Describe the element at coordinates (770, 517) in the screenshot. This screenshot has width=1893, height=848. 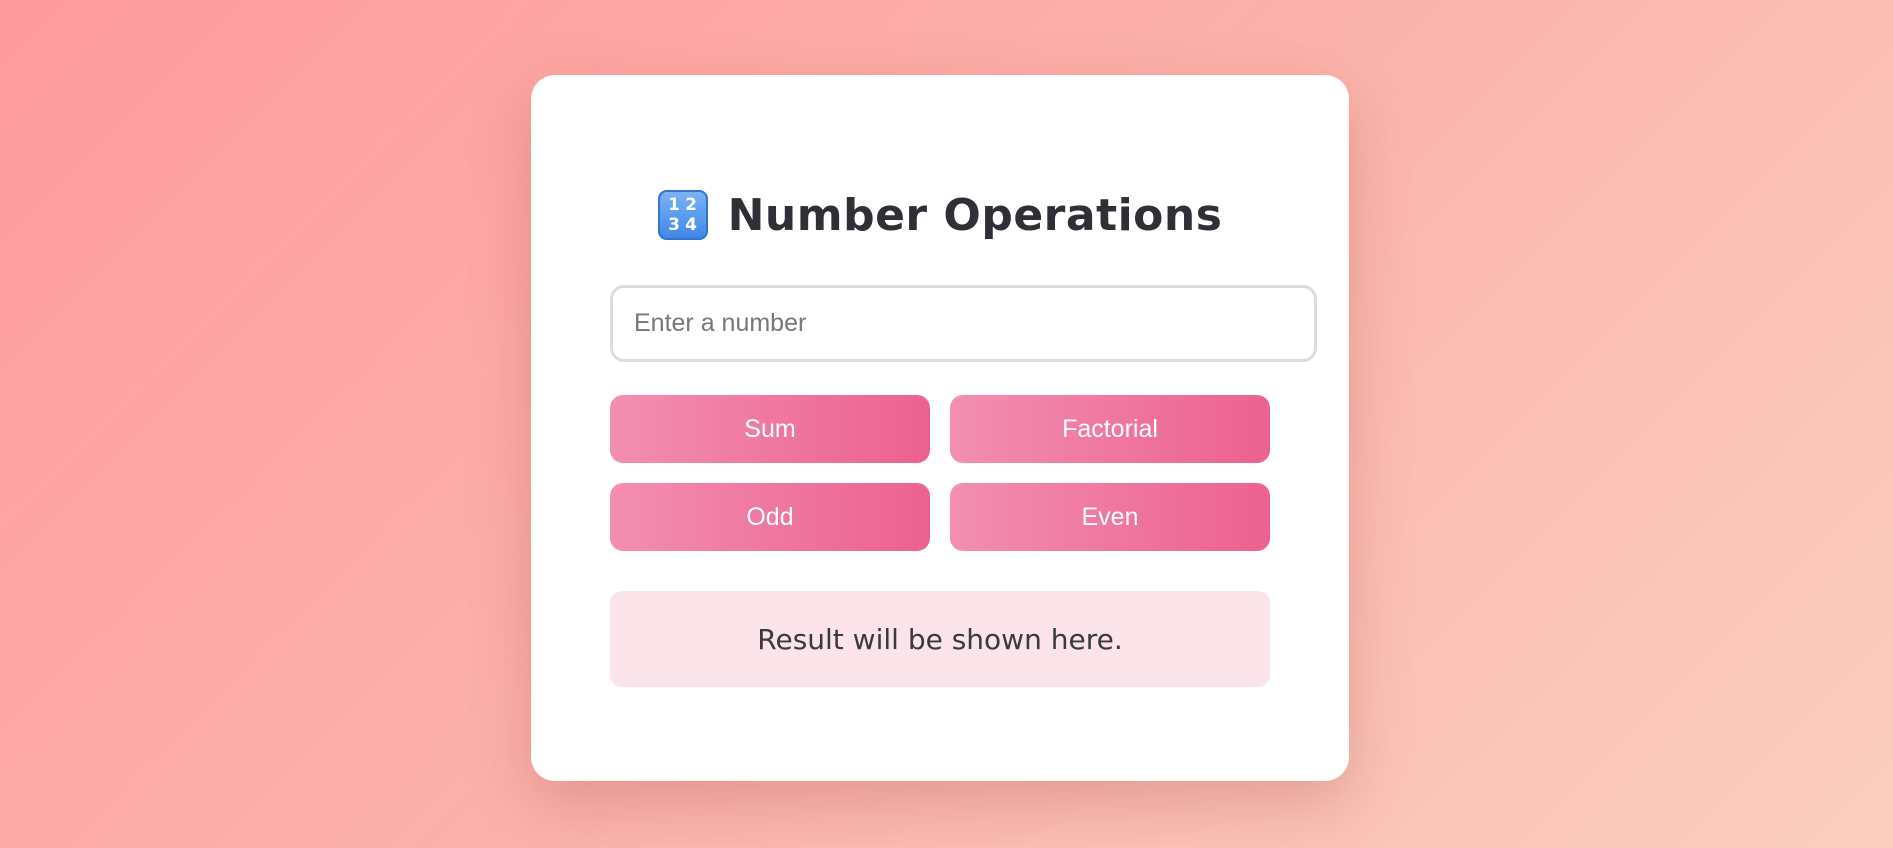
I see `odd-button: Odd` at that location.